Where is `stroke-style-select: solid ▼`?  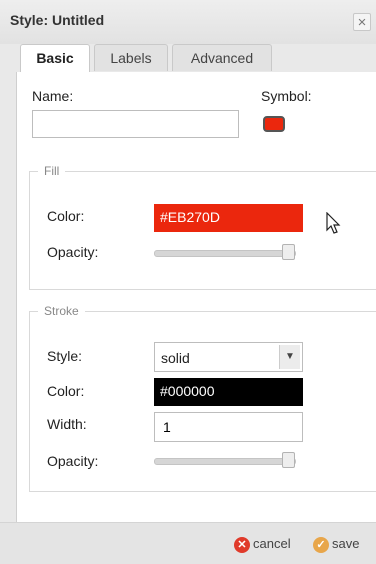
stroke-style-select: solid ▼ is located at coordinates (228, 357).